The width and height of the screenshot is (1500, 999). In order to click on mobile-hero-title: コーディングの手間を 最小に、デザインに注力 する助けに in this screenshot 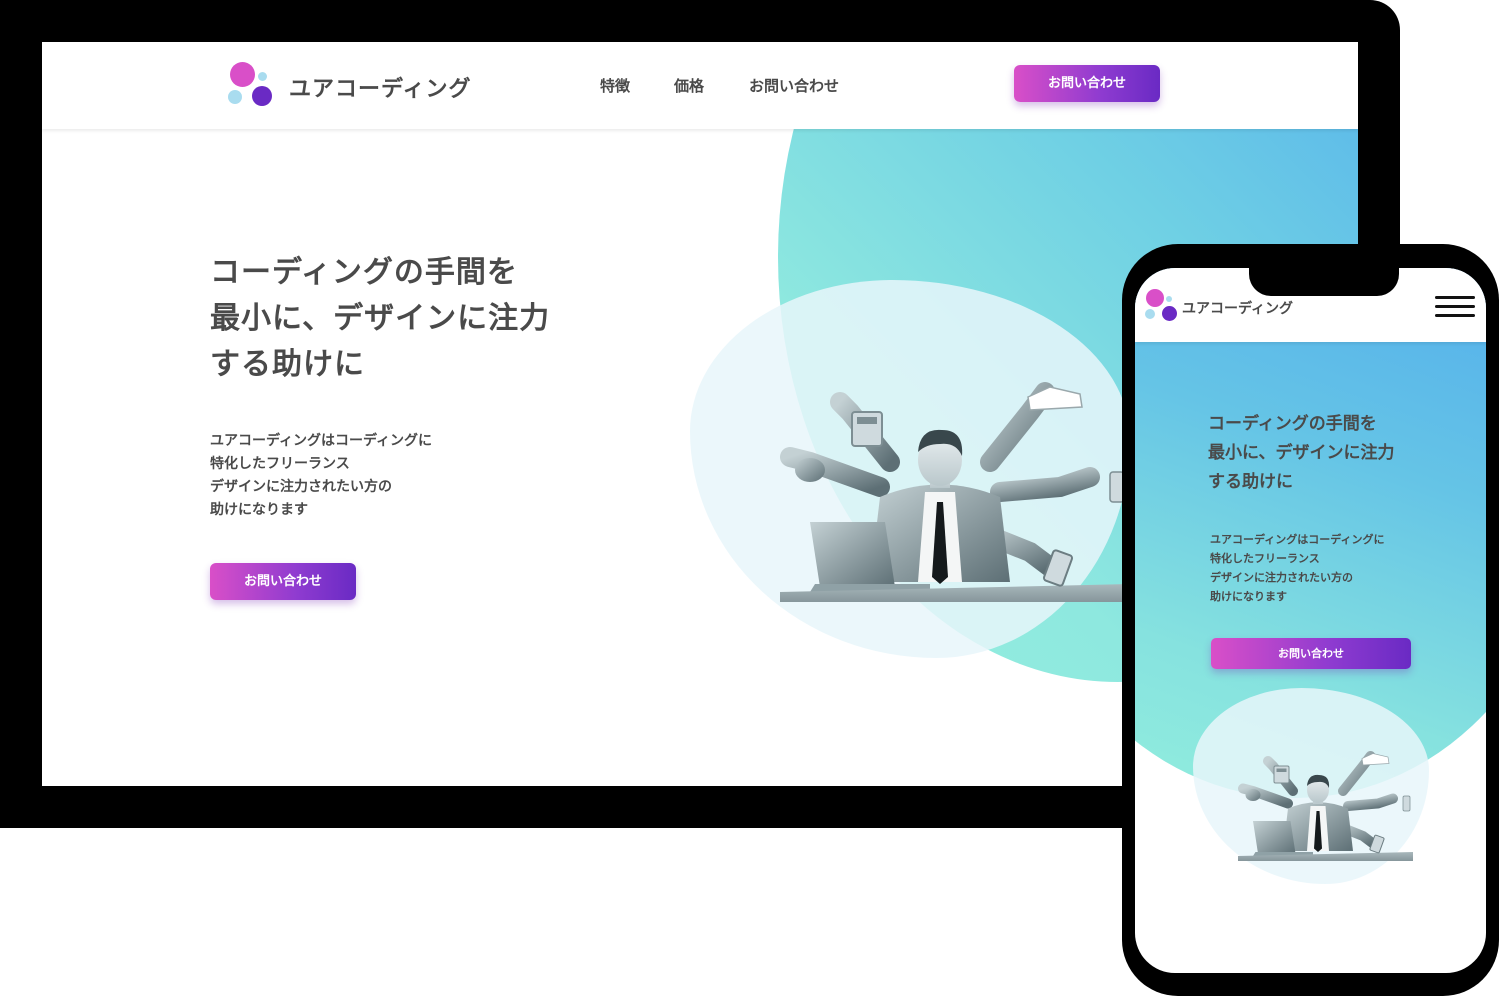, I will do `click(1301, 453)`.